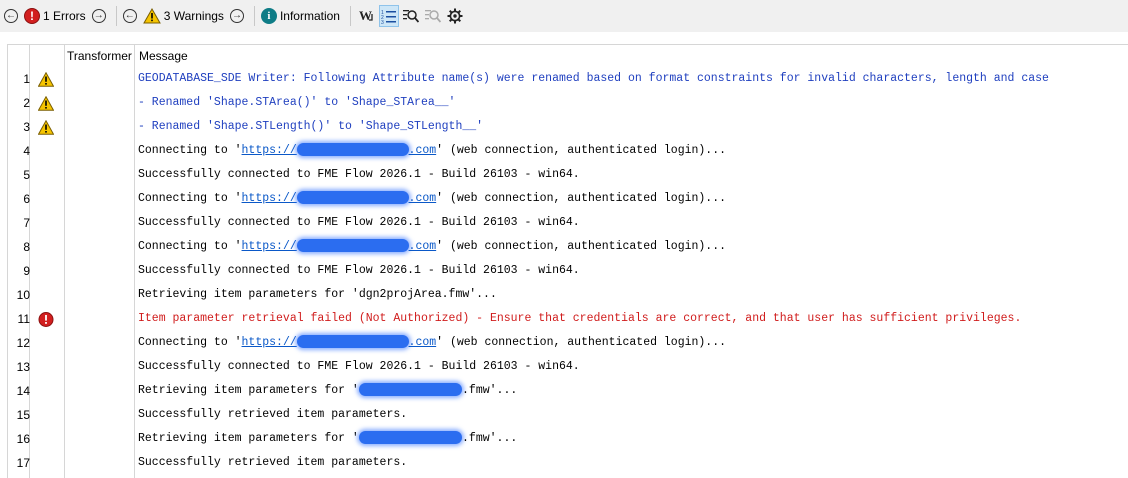  What do you see at coordinates (23, 295) in the screenshot?
I see `row-number: 10` at bounding box center [23, 295].